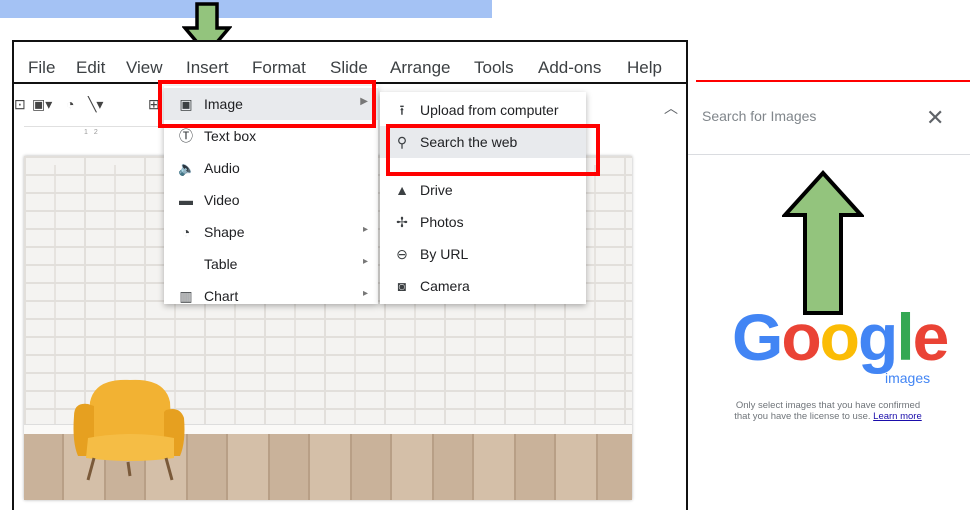 The width and height of the screenshot is (970, 510). I want to click on google-logo-letter: e, so click(931, 337).